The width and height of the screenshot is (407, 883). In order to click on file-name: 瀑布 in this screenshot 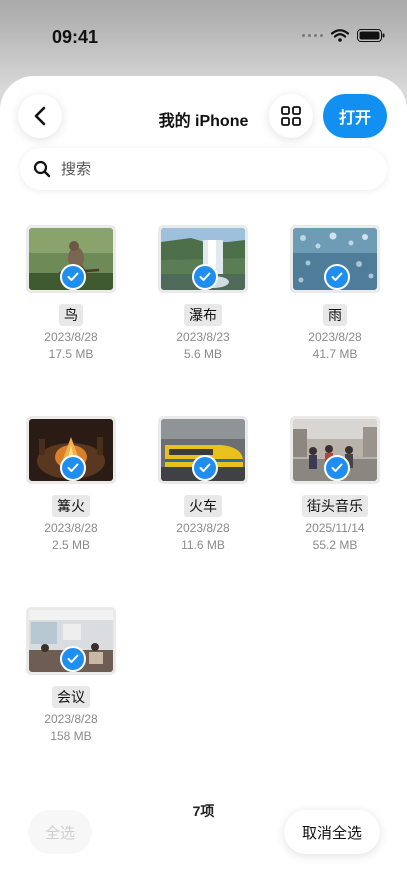, I will do `click(203, 315)`.